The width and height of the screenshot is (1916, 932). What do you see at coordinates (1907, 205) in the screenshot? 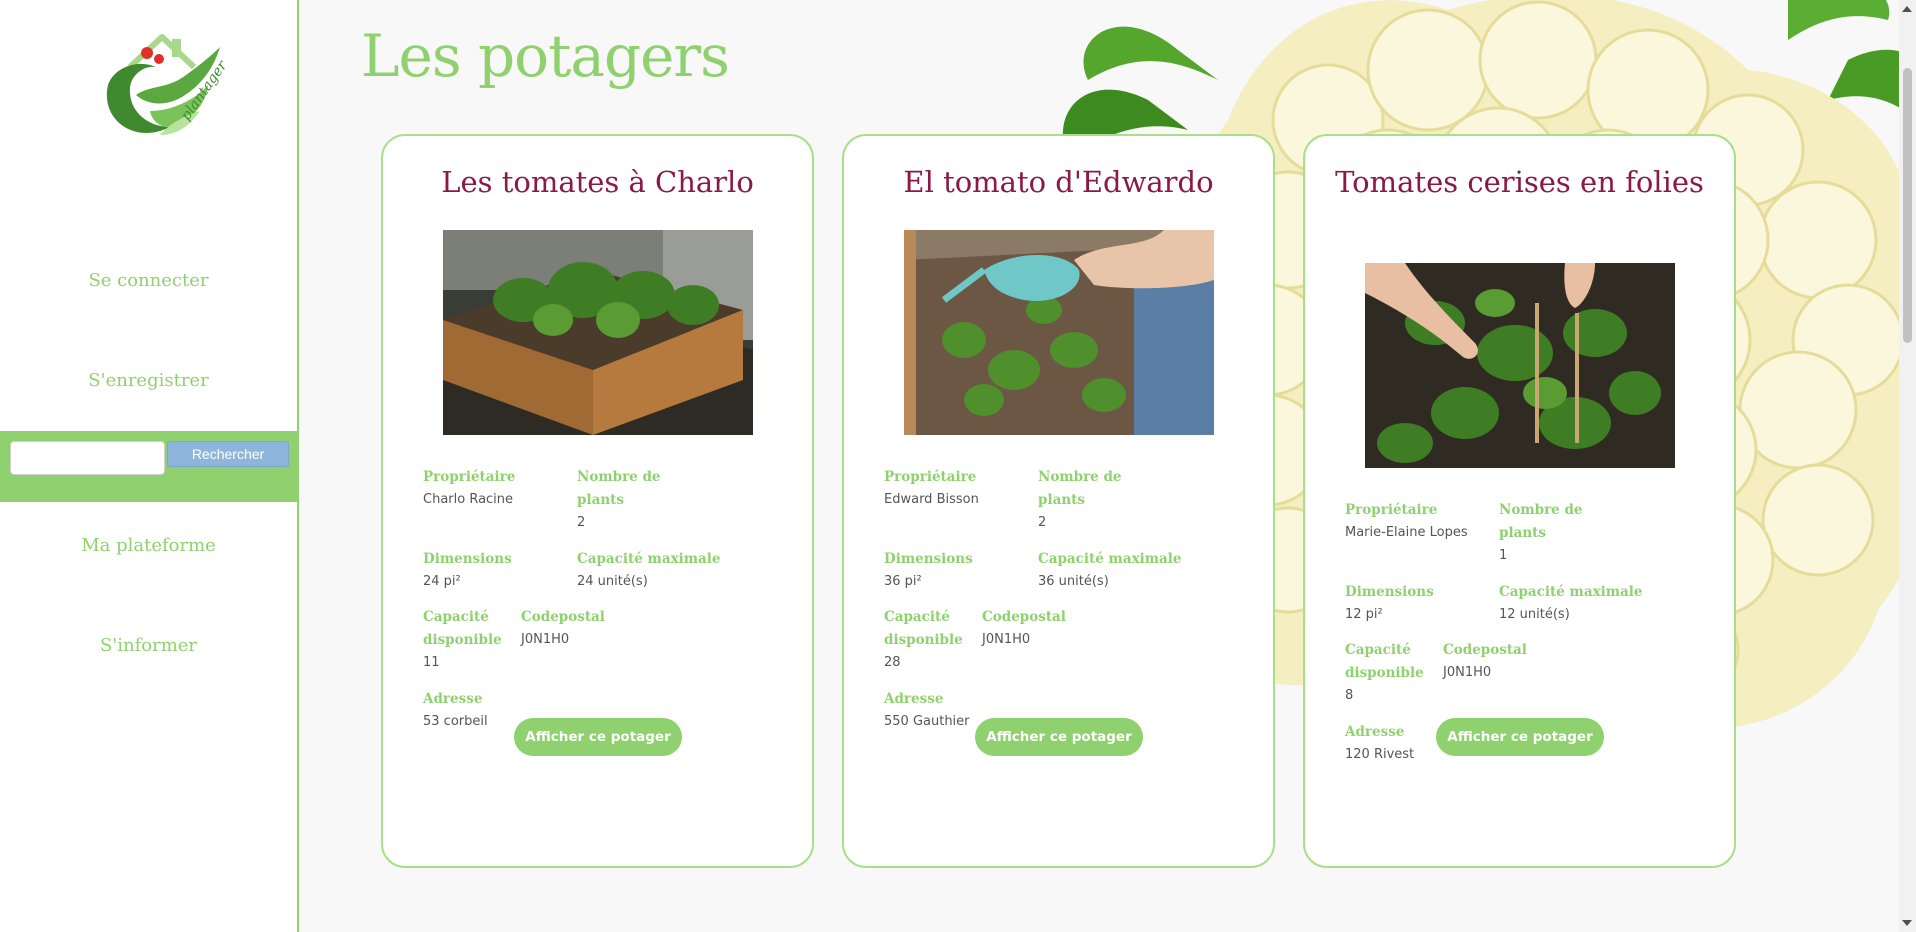
I see `scrollbar-thumb` at bounding box center [1907, 205].